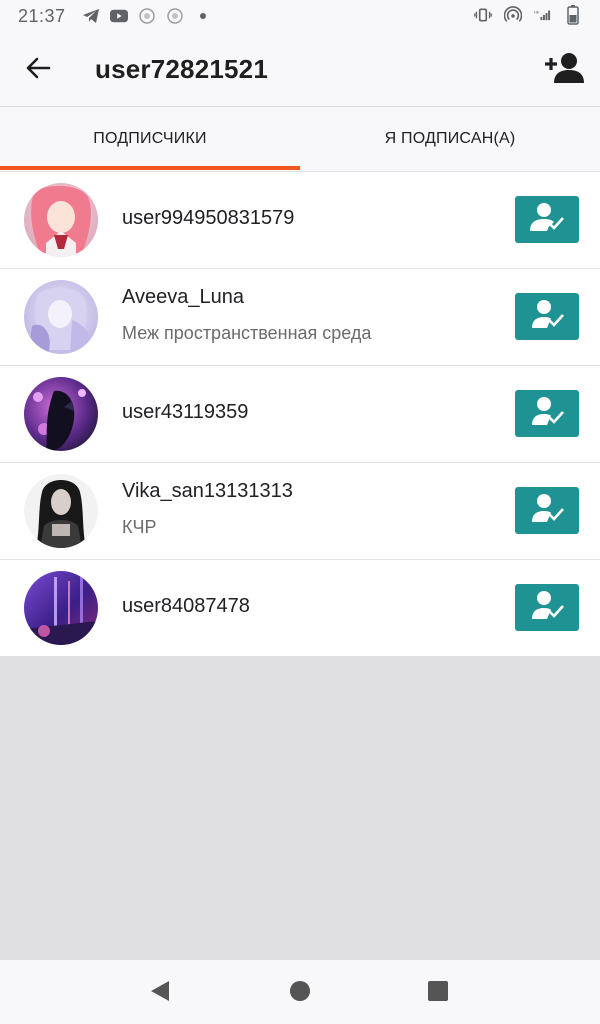  What do you see at coordinates (543, 15) in the screenshot?
I see `signal-icon: HE` at bounding box center [543, 15].